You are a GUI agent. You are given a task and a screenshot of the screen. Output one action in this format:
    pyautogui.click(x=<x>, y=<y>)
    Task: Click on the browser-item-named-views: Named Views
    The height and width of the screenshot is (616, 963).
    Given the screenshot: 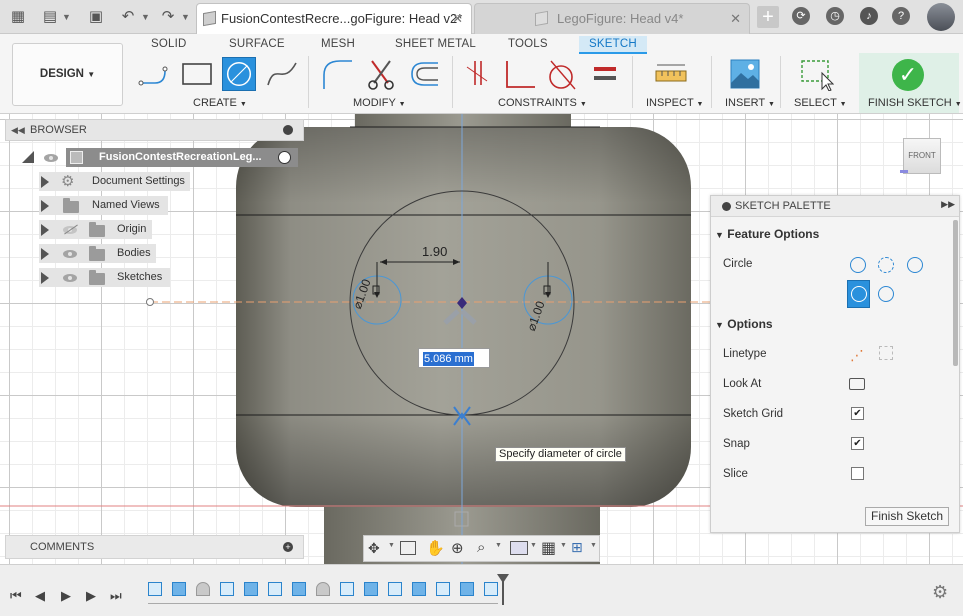 What is the action you would take?
    pyautogui.click(x=103, y=205)
    